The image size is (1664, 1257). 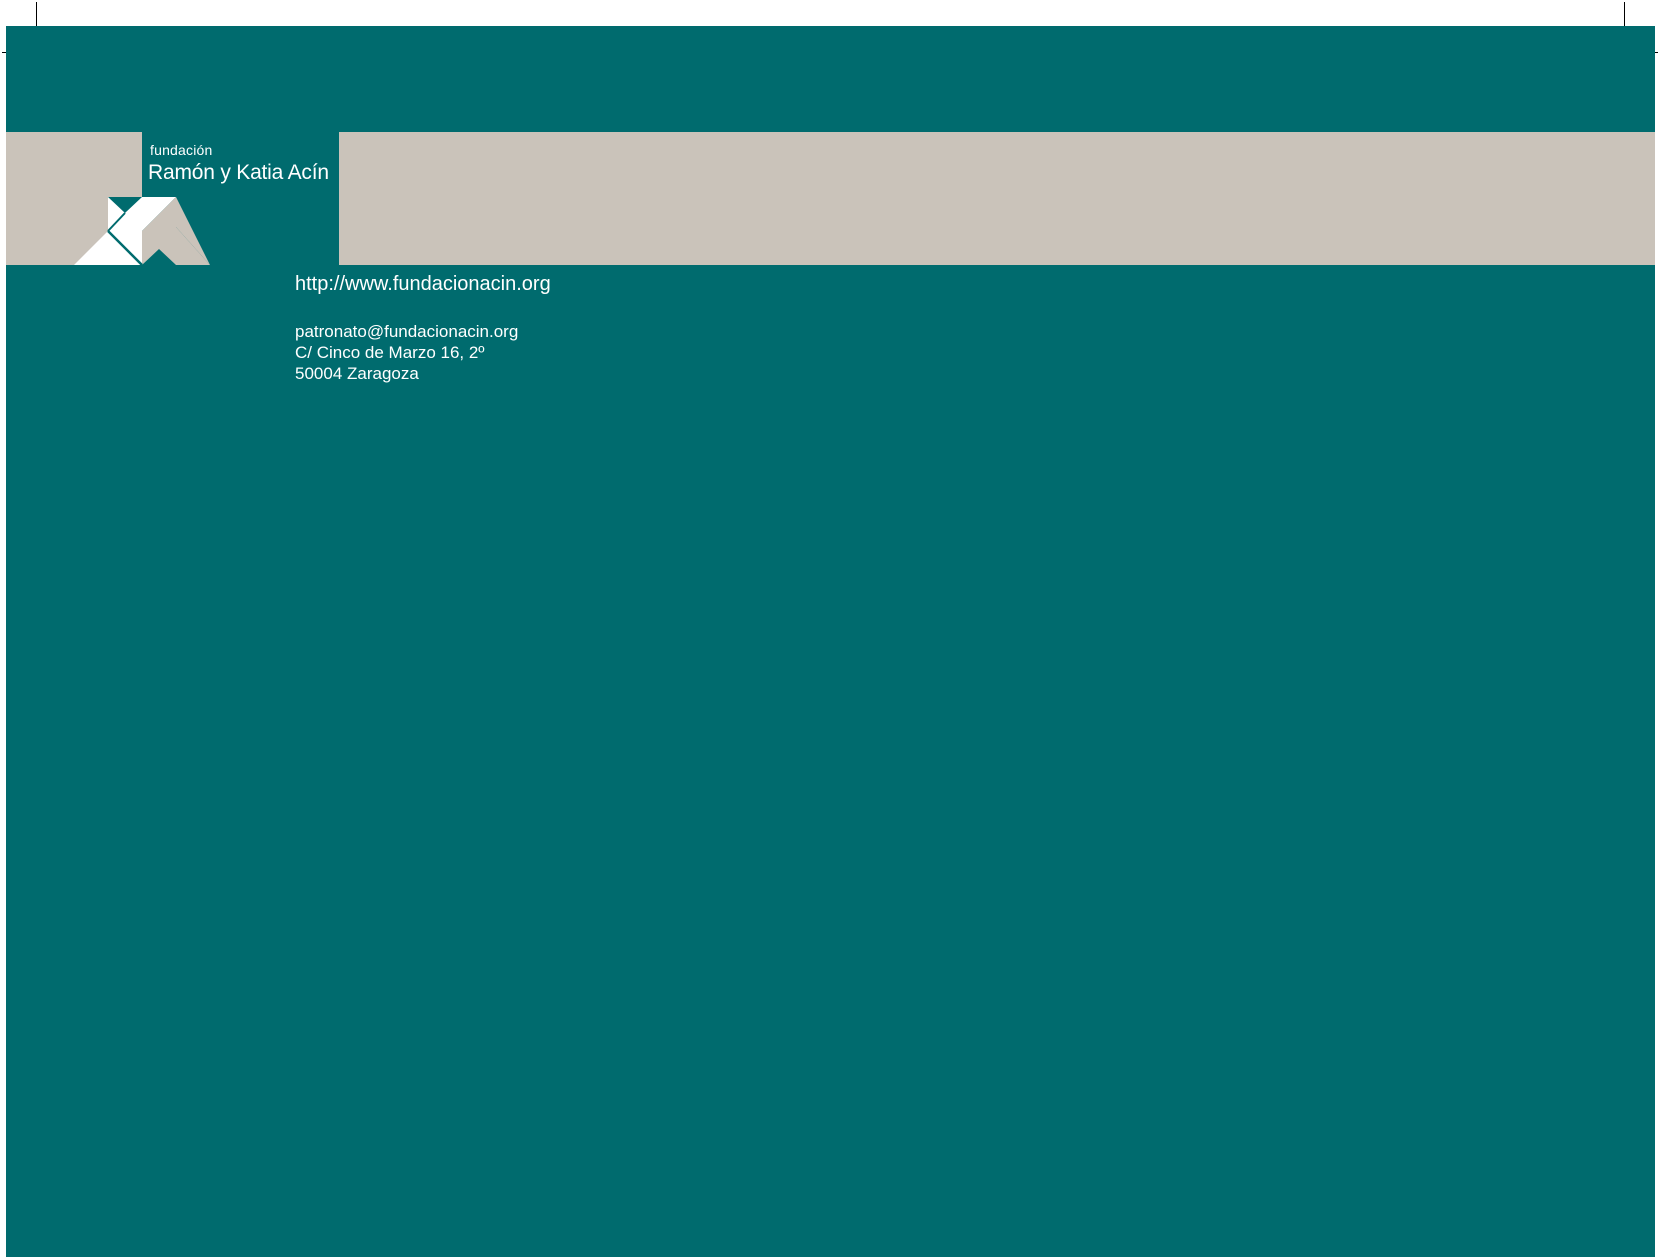 I want to click on brand-name: Ramón y Katia Acín, so click(x=238, y=172).